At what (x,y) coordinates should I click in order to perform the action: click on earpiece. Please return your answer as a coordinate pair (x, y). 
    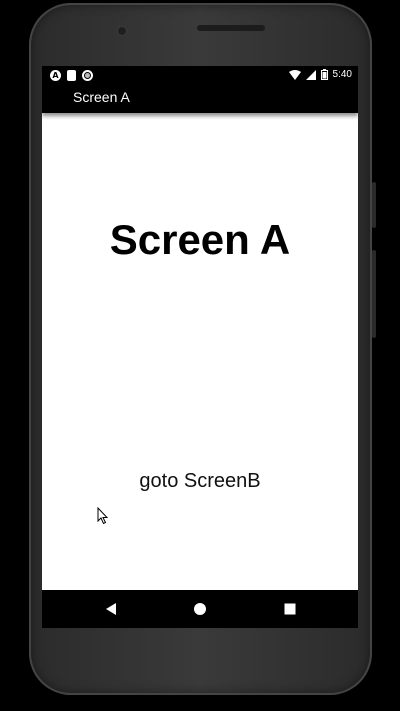
    Looking at the image, I should click on (231, 28).